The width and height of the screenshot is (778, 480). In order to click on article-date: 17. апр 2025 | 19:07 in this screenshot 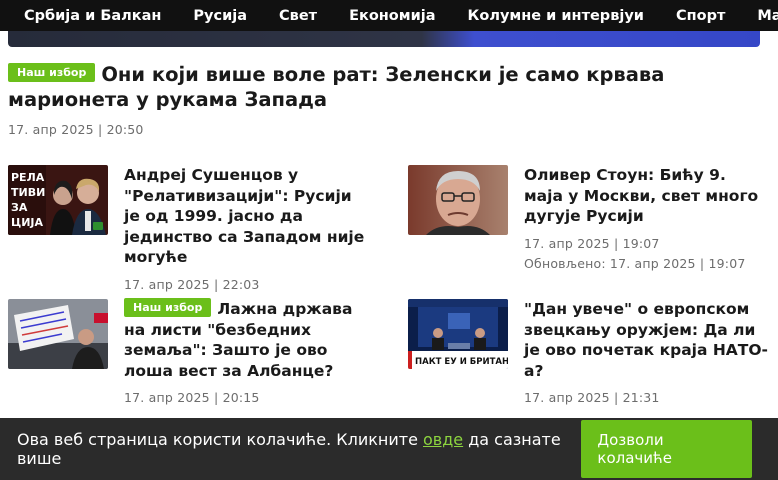, I will do `click(592, 243)`.